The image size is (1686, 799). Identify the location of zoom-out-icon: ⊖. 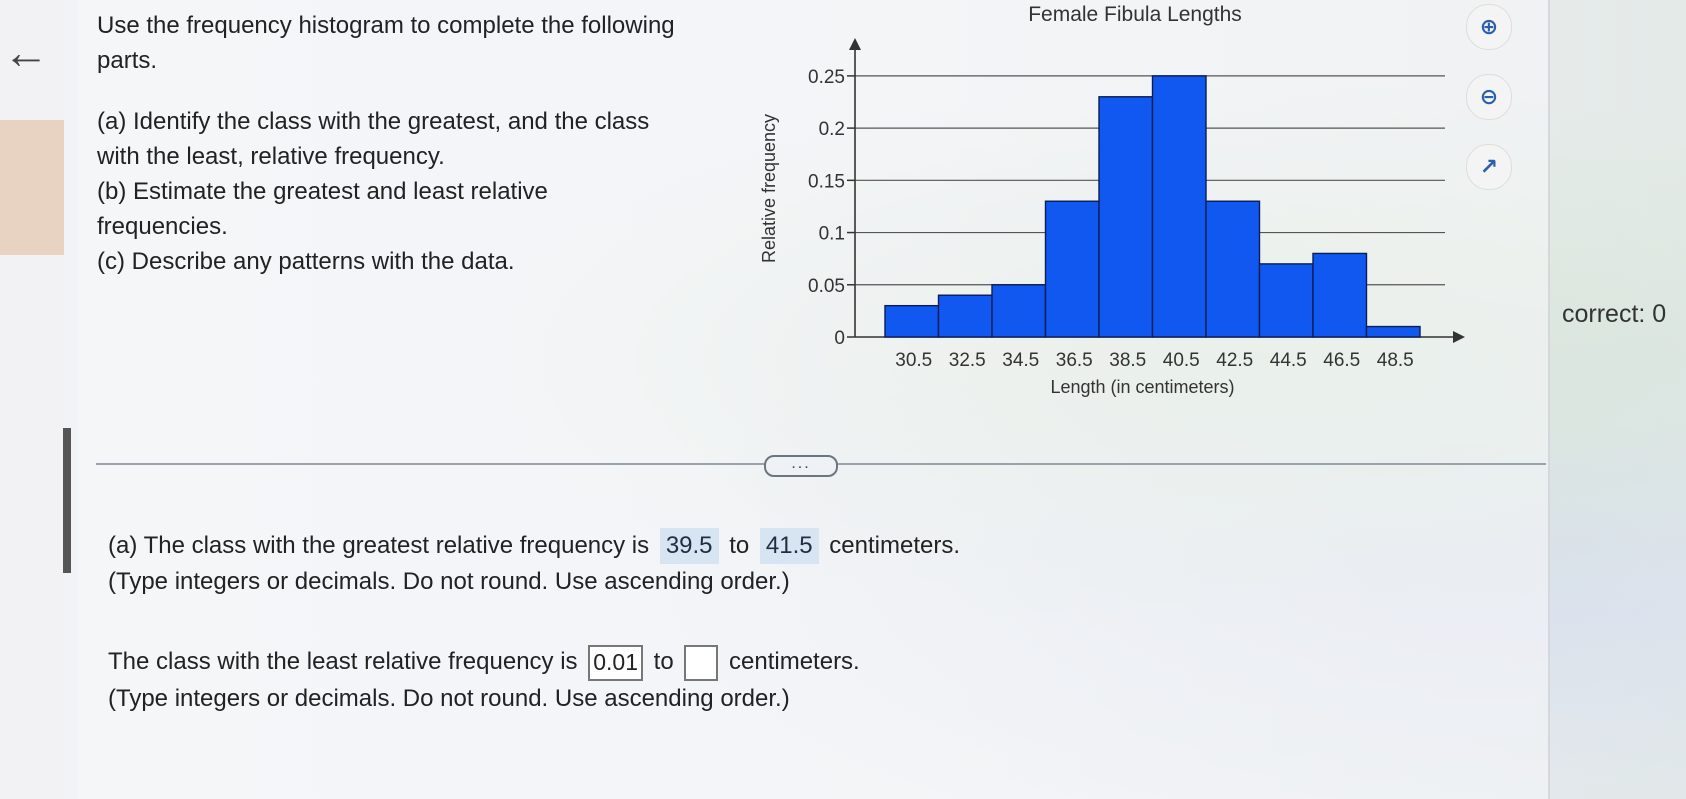
(1489, 97).